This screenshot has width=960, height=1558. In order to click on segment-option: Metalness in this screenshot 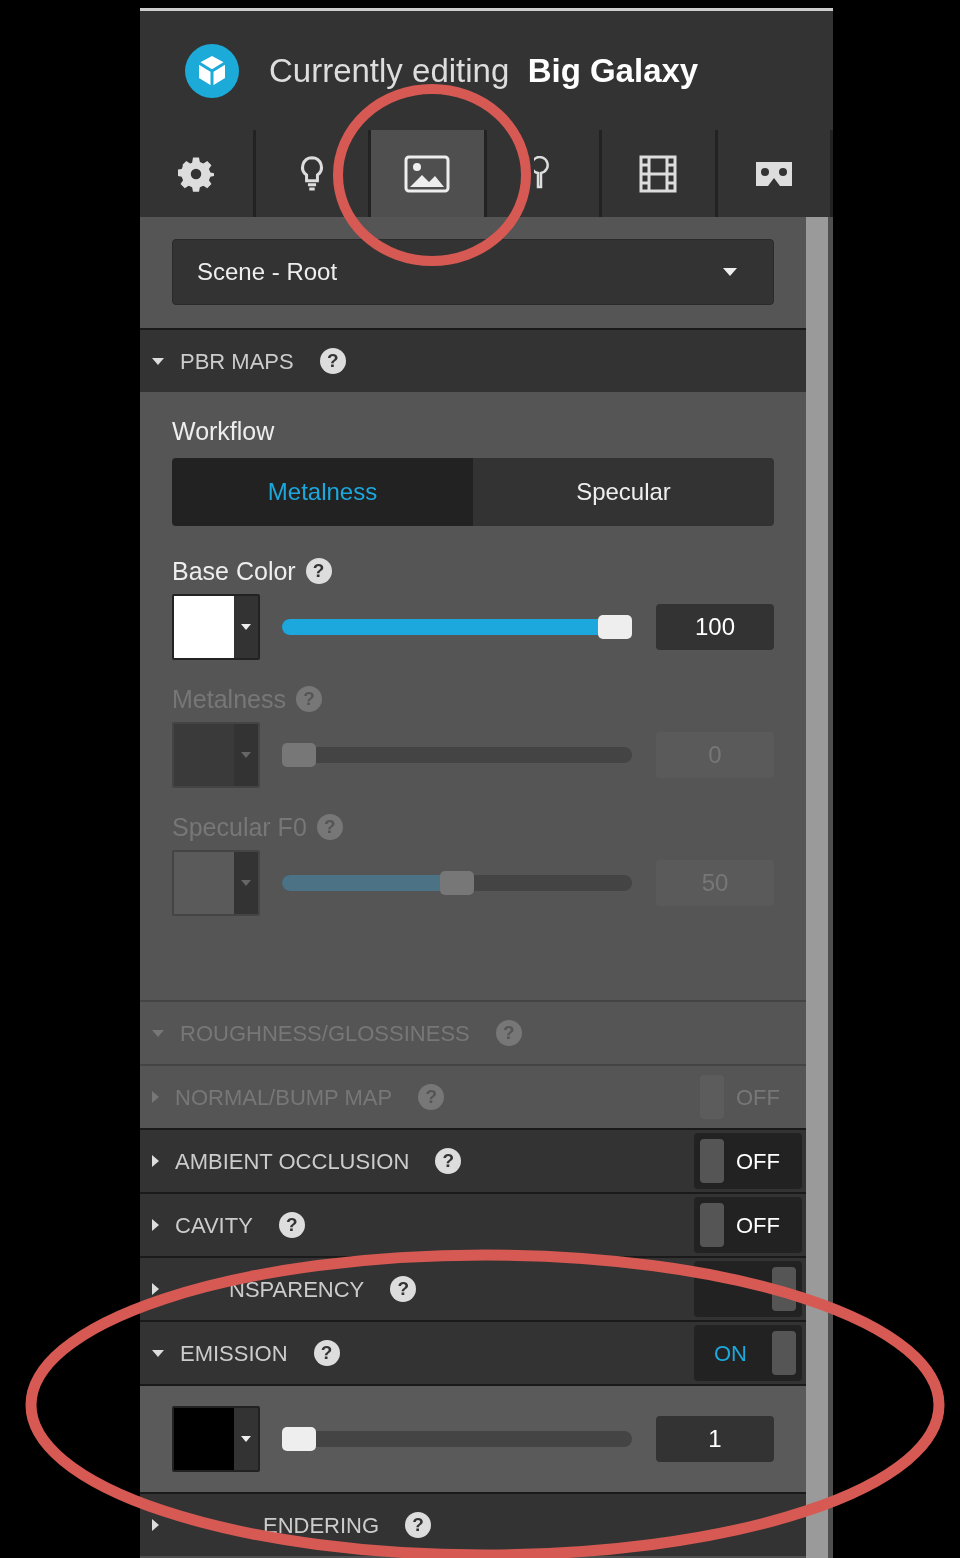, I will do `click(322, 492)`.